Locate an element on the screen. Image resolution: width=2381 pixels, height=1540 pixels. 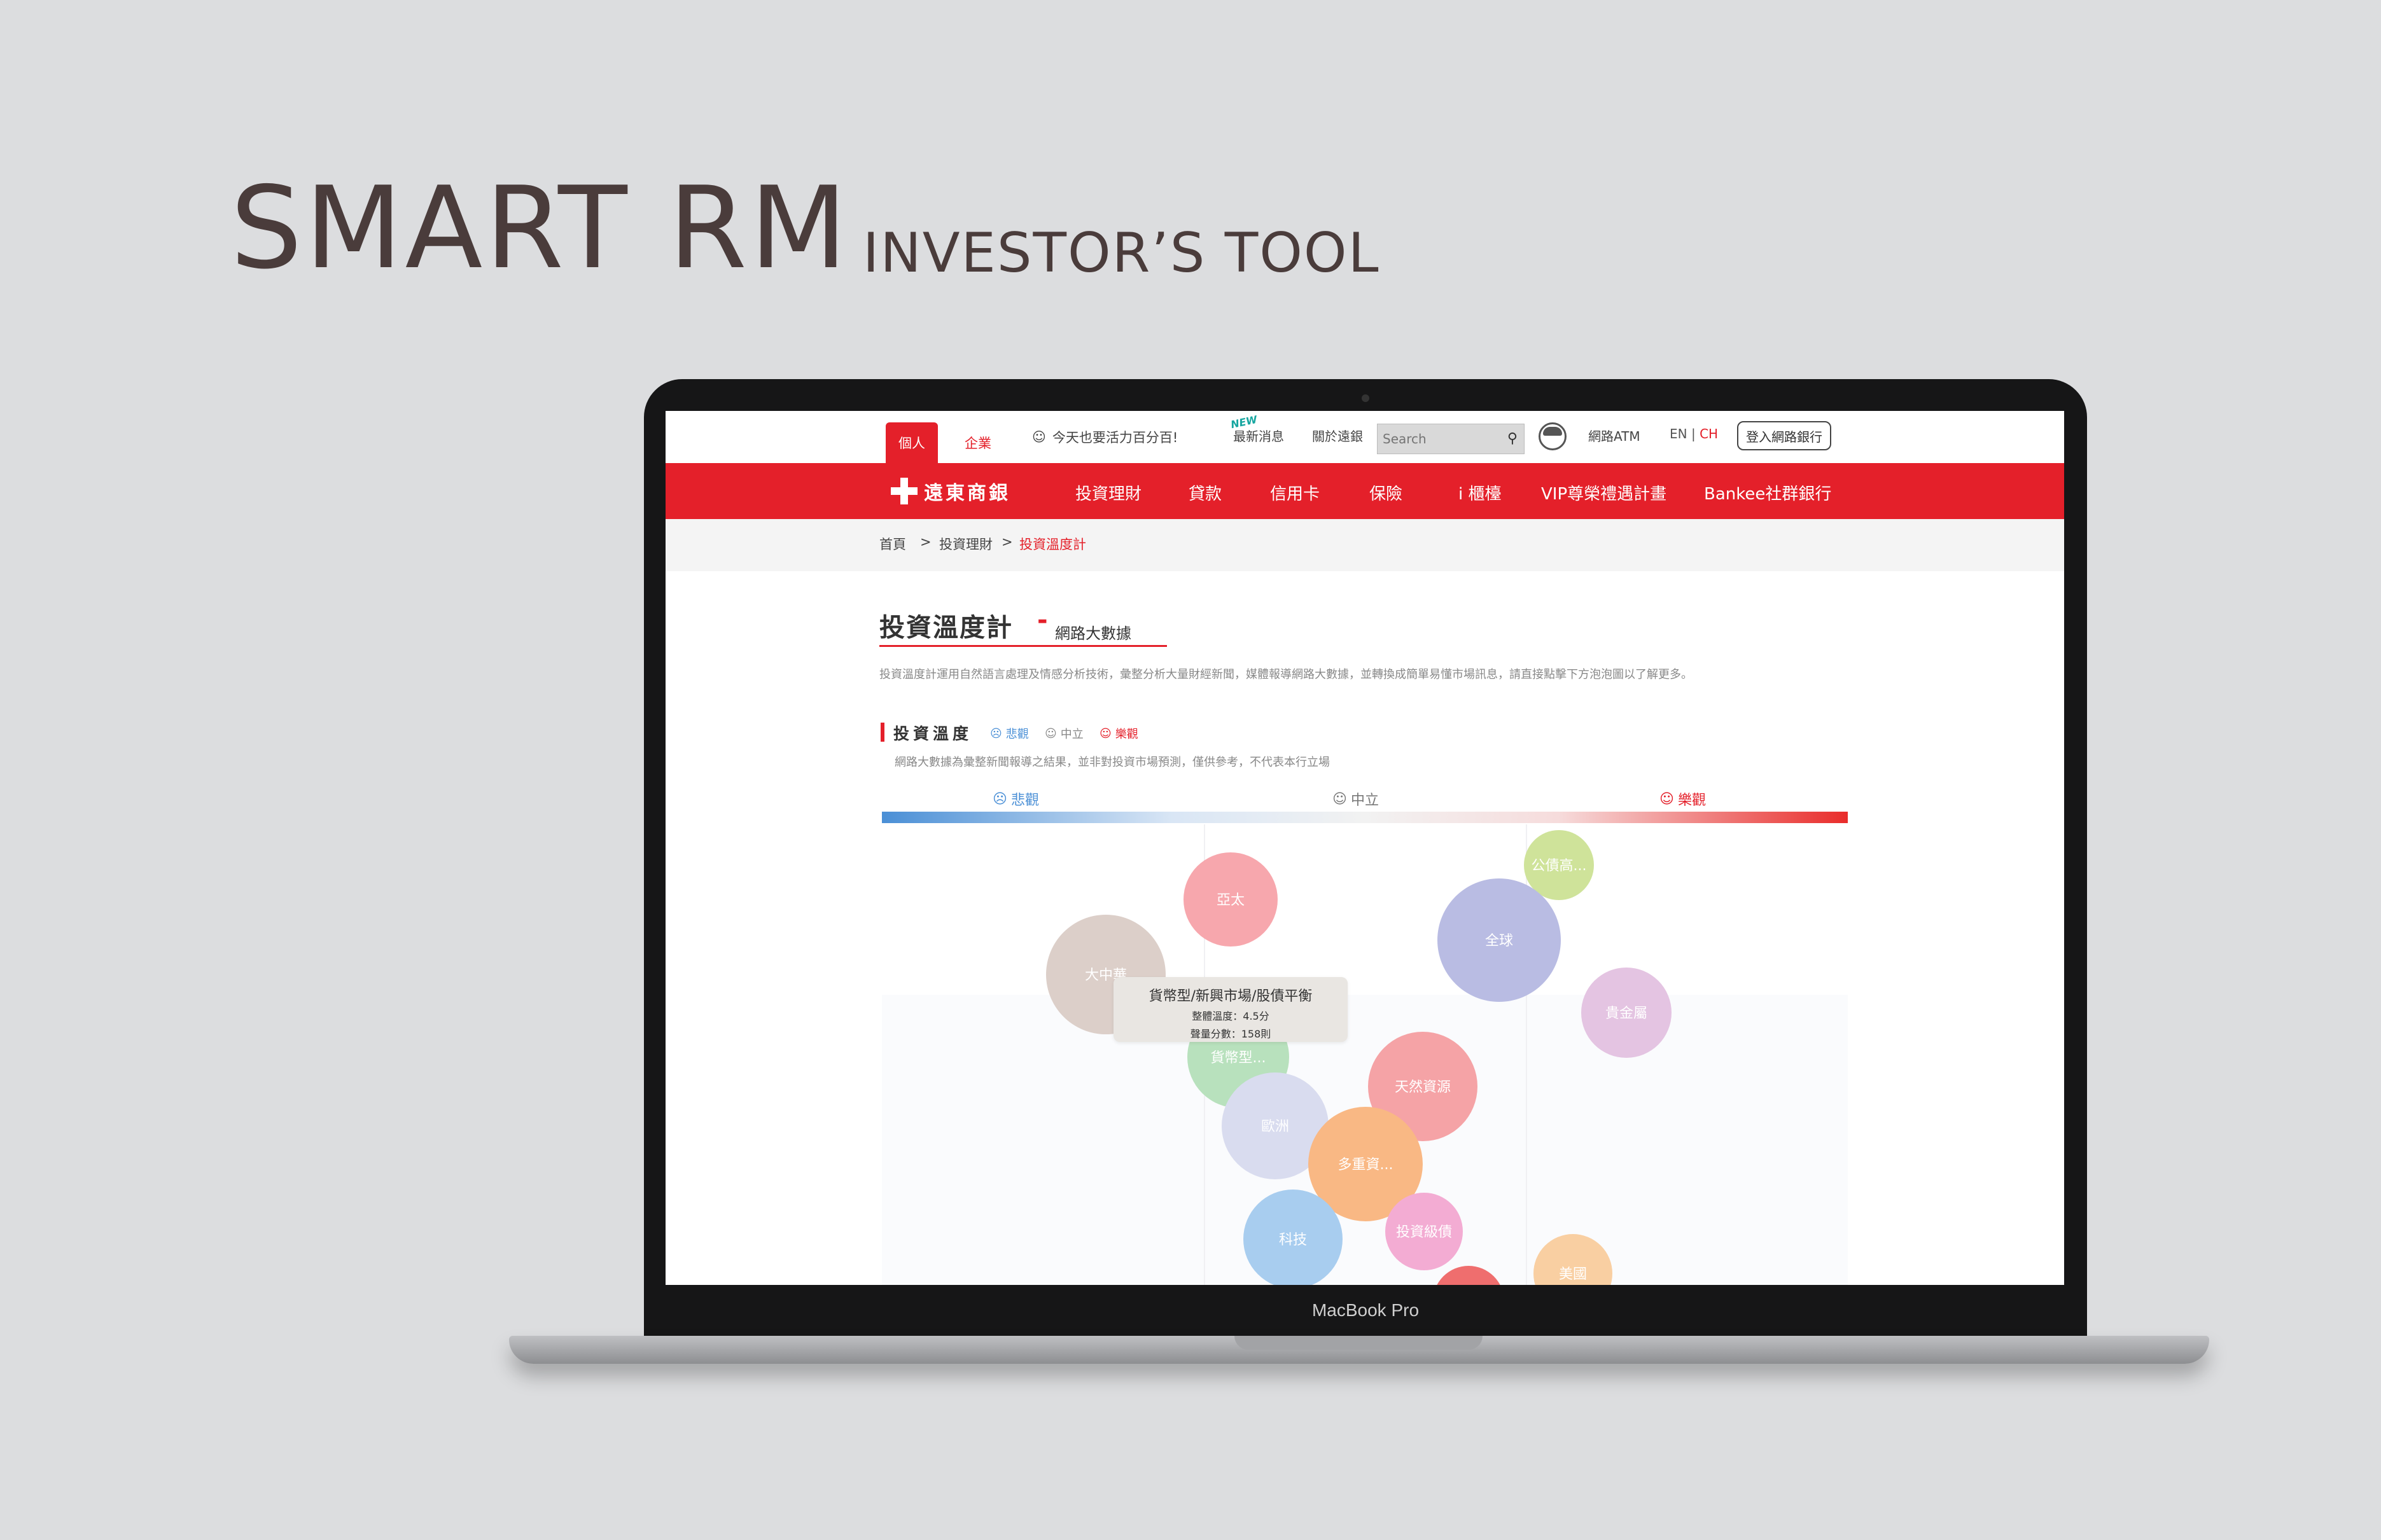
bubble-label: 貴金屬 is located at coordinates (1626, 1014).